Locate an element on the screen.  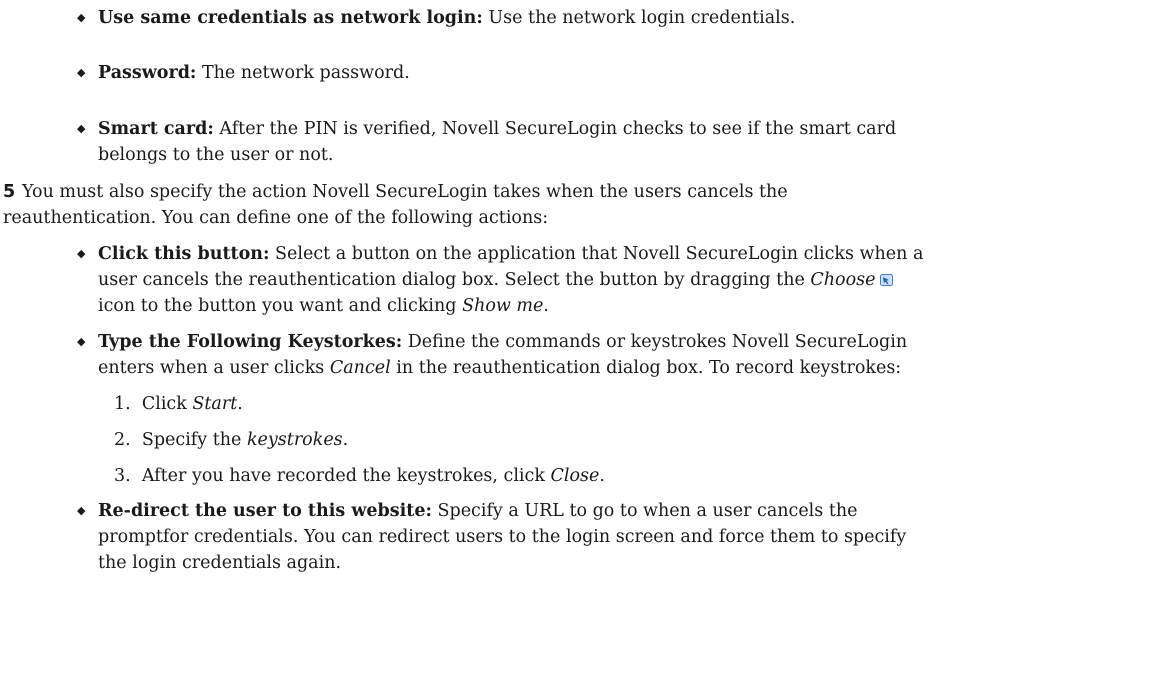
bullet-term: Smart card: is located at coordinates (156, 129).